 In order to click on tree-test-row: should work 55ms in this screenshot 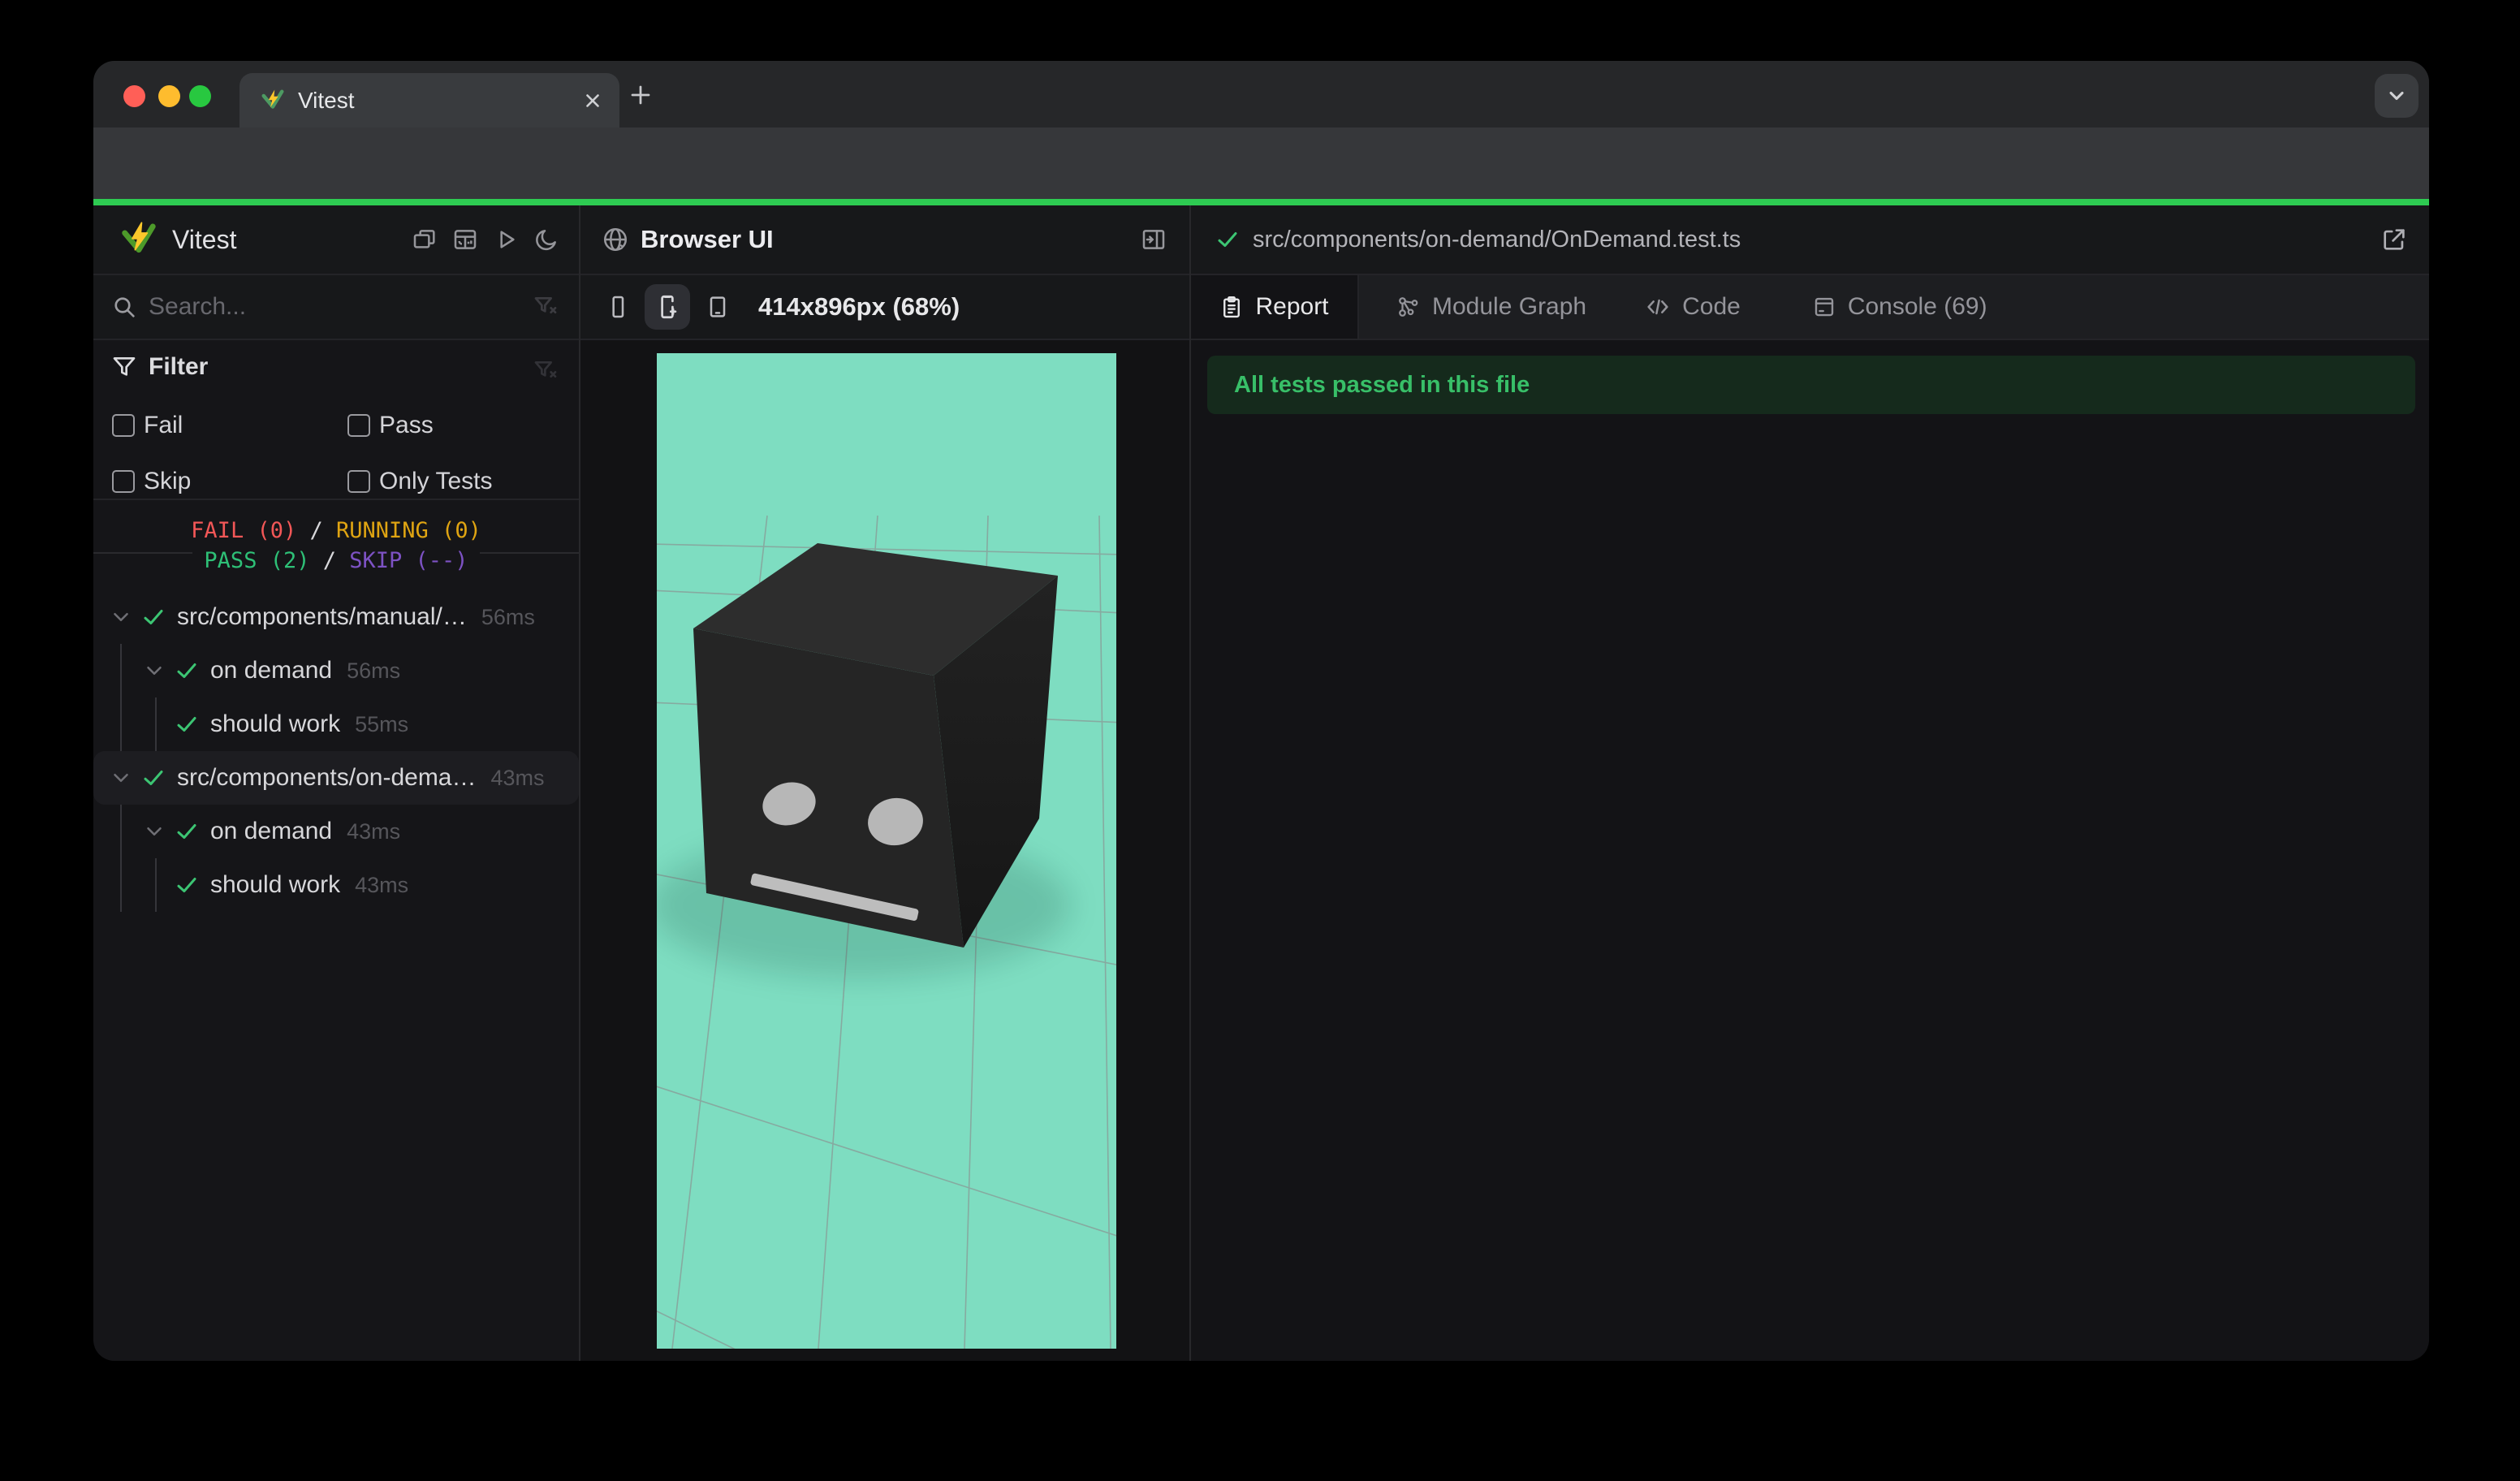, I will do `click(336, 724)`.